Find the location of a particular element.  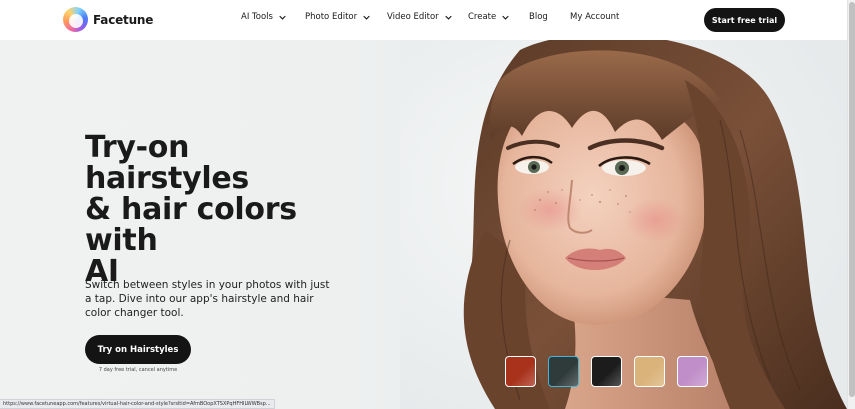

nav-item-label: Blog is located at coordinates (538, 17).